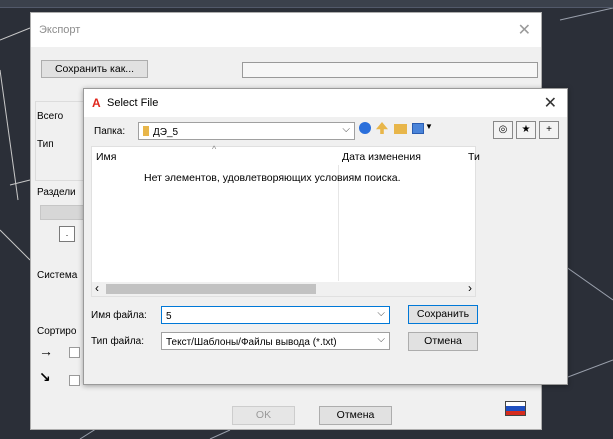  What do you see at coordinates (169, 316) in the screenshot?
I see `filename-value: 5` at bounding box center [169, 316].